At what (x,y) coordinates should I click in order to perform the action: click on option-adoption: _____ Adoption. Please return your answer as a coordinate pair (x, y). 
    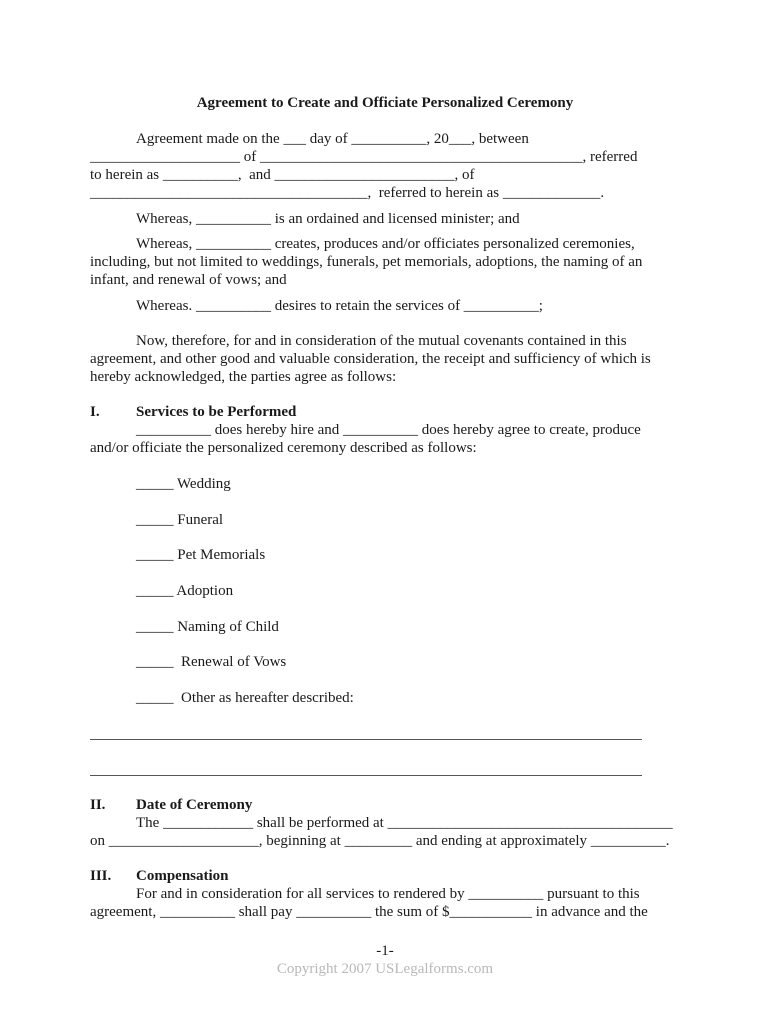
    Looking at the image, I should click on (184, 591).